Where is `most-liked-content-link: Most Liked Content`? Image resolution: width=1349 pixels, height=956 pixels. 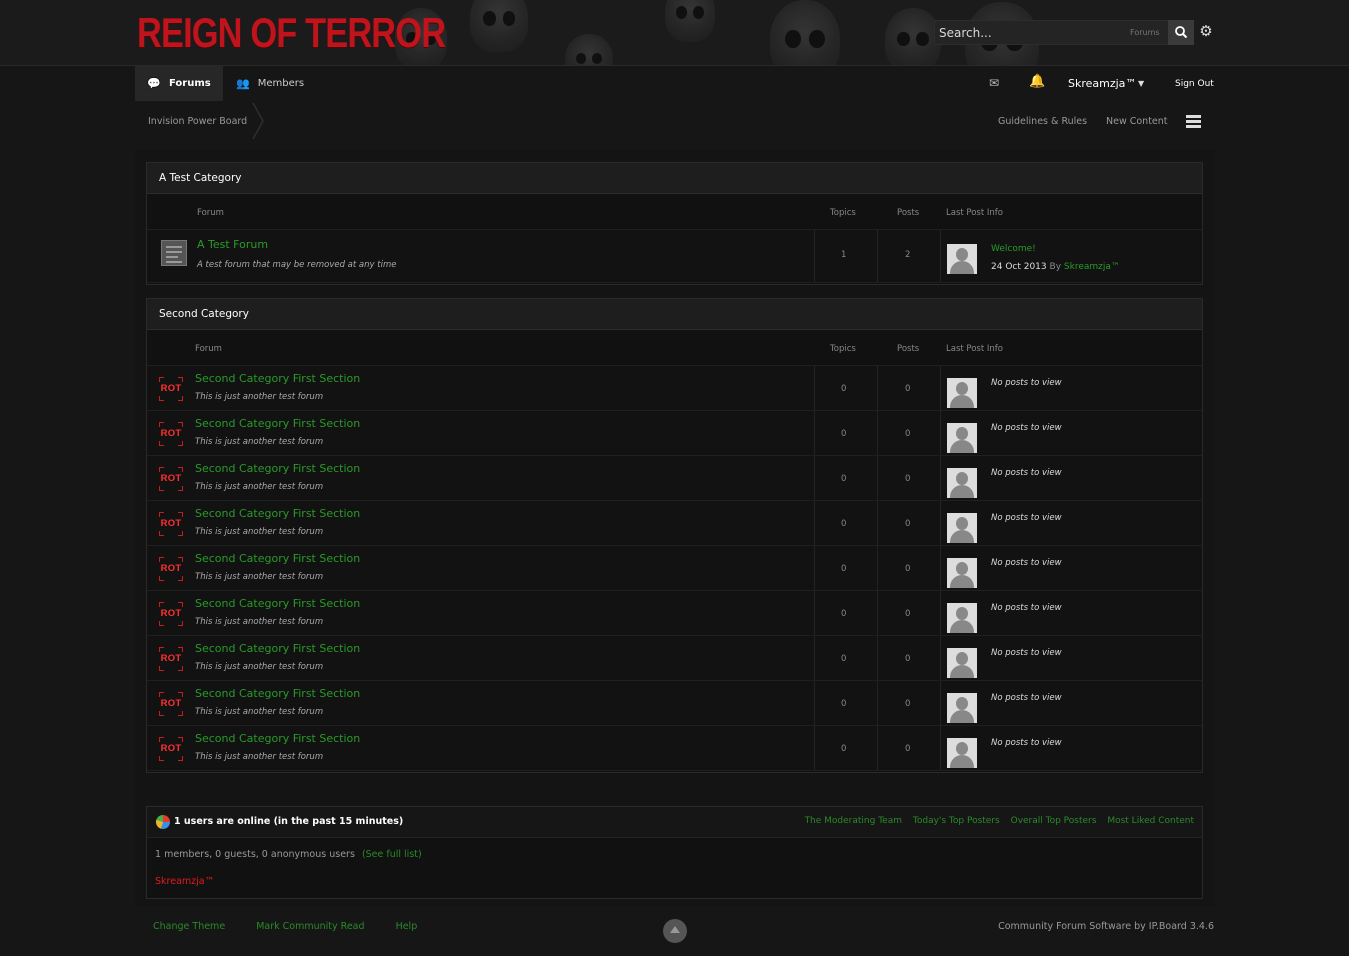 most-liked-content-link: Most Liked Content is located at coordinates (1150, 821).